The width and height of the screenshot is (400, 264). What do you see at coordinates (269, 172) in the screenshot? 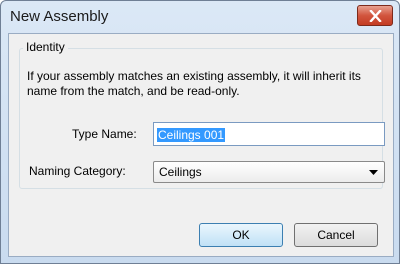
I see `naming-category-dropdown: Ceilings` at bounding box center [269, 172].